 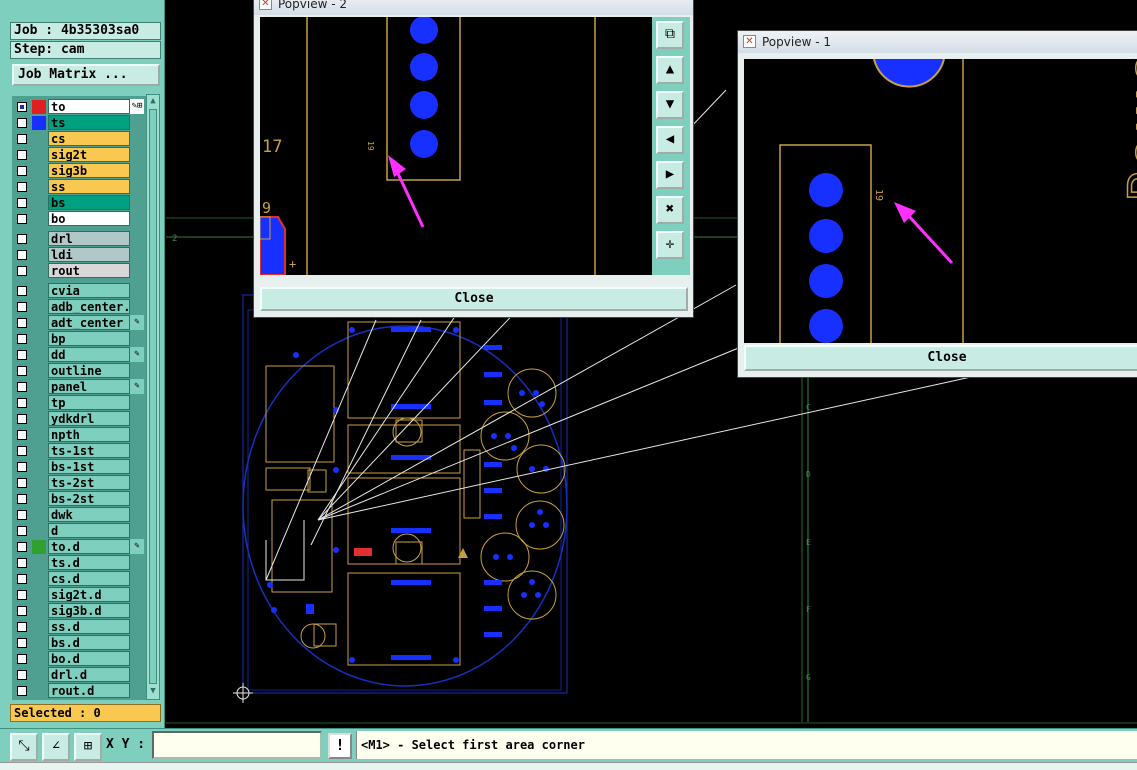 What do you see at coordinates (89, 218) in the screenshot?
I see `layer-name: bo` at bounding box center [89, 218].